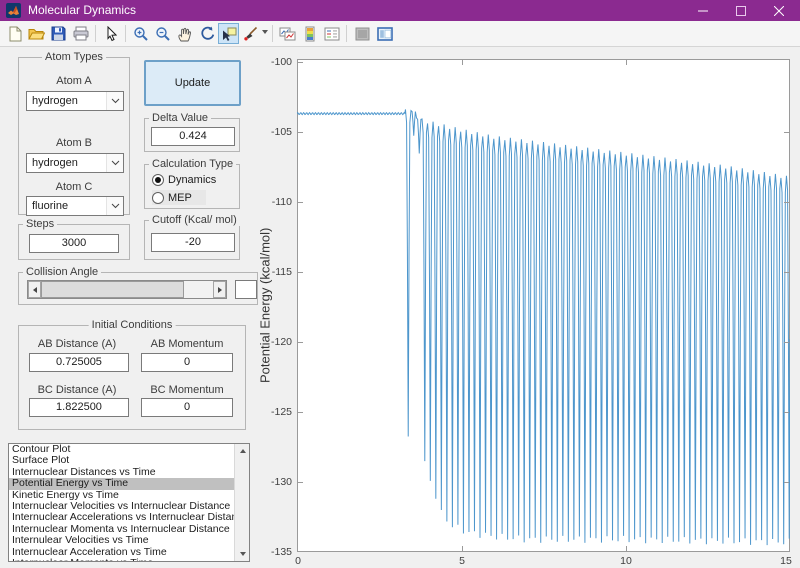 This screenshot has width=800, height=568. Describe the element at coordinates (206, 33) in the screenshot. I see `rotate-3d-button` at that location.